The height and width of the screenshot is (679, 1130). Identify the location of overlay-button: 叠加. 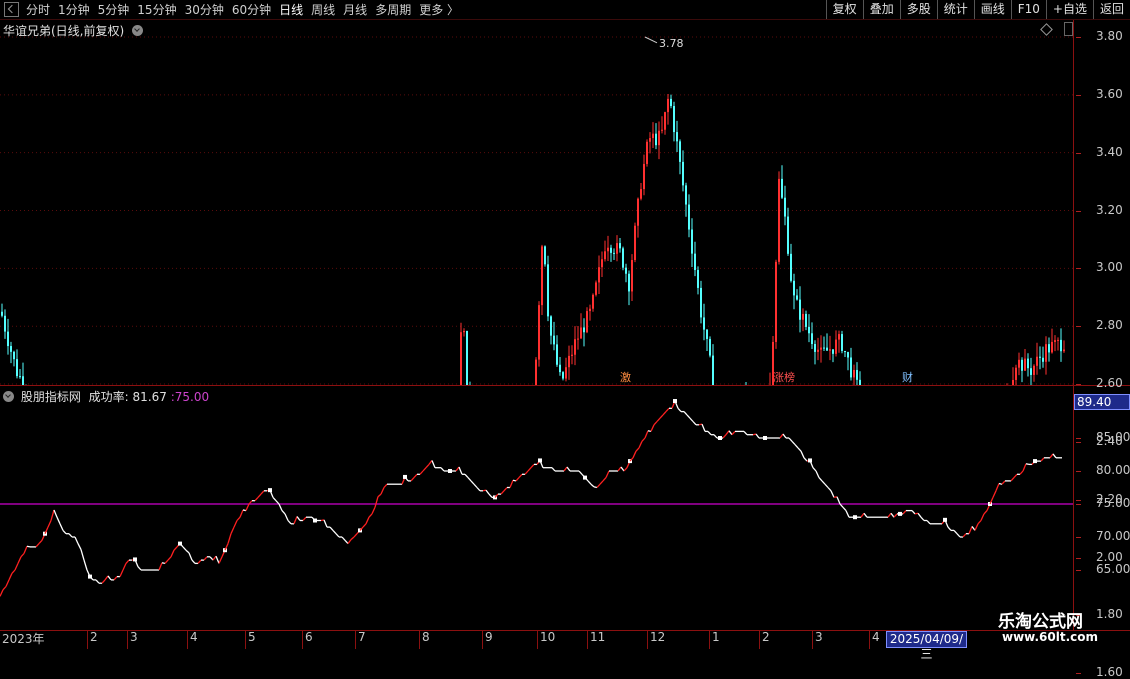
(881, 9).